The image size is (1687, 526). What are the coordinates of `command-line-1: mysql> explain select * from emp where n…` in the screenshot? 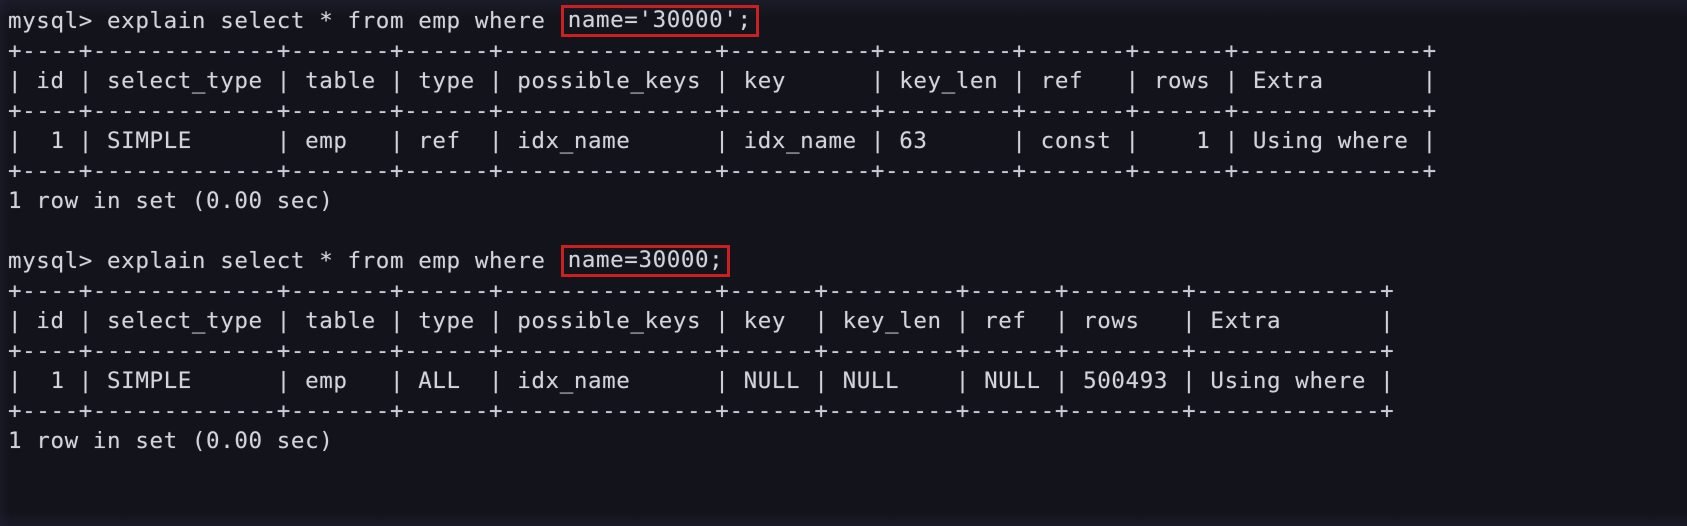 It's located at (847, 21).